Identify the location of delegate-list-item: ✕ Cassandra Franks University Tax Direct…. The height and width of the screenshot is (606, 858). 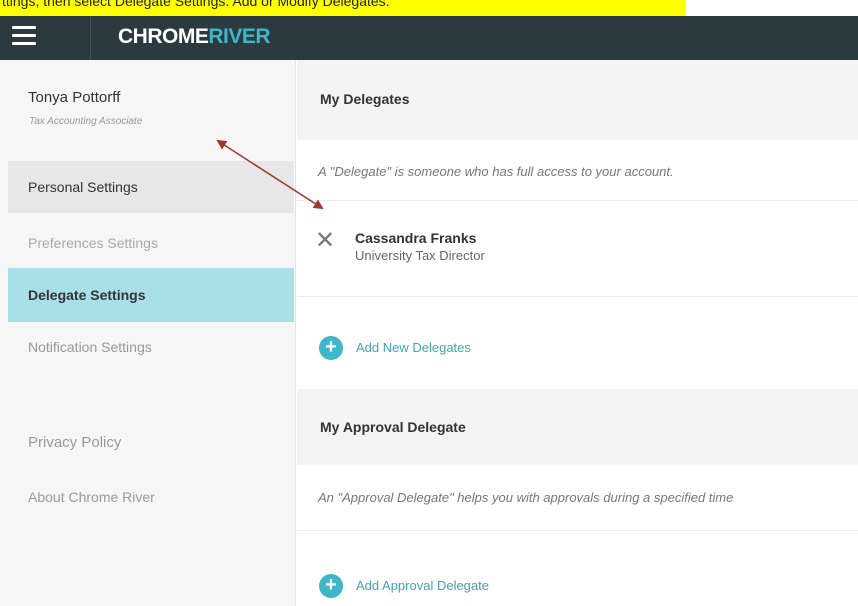
(577, 250).